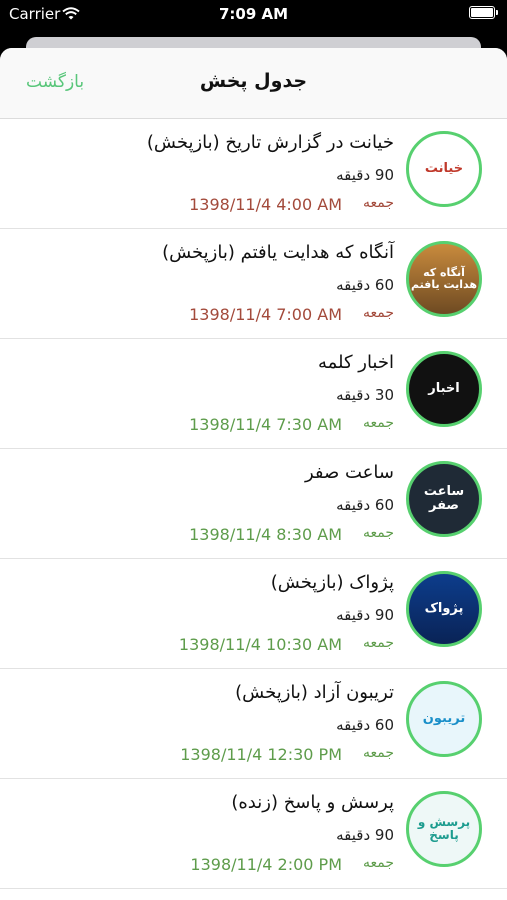 The width and height of the screenshot is (507, 900). I want to click on program-title: ساعت صفر, so click(349, 472).